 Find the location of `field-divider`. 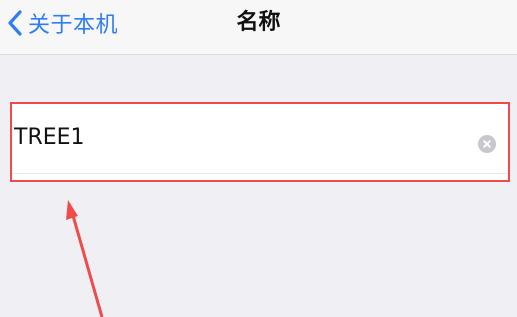

field-divider is located at coordinates (260, 173).